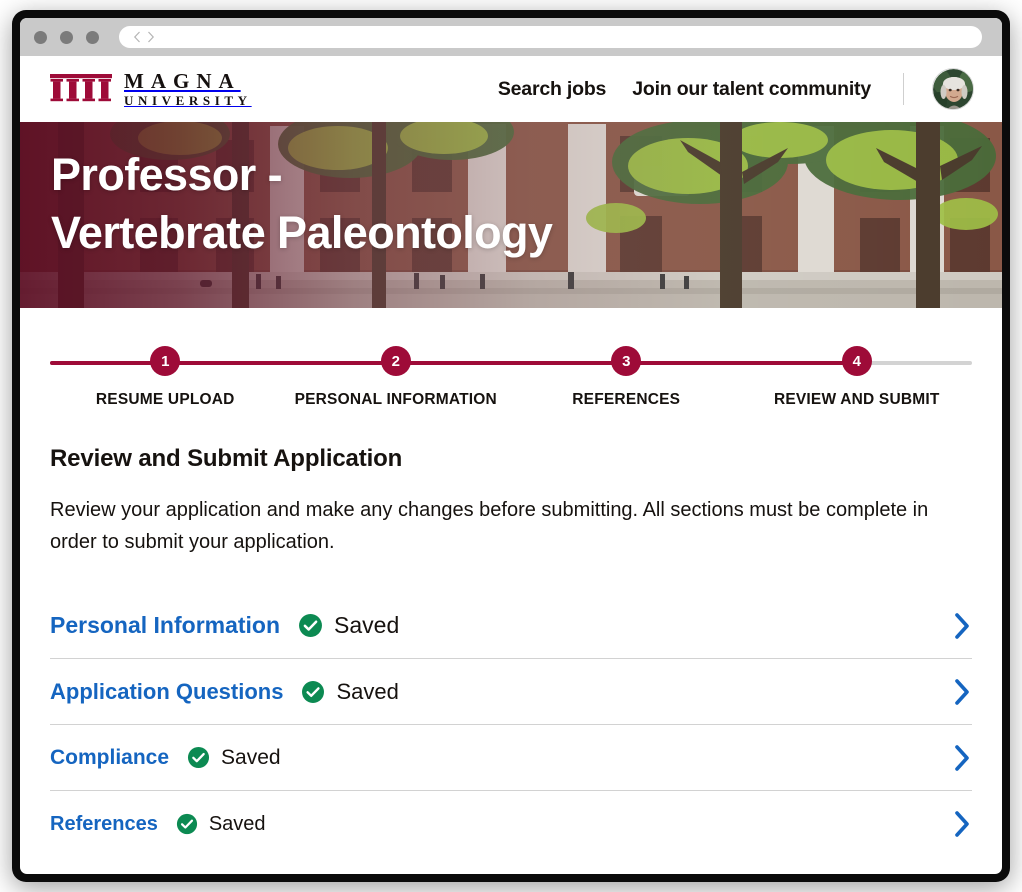 This screenshot has height=892, width=1022. Describe the element at coordinates (302, 203) in the screenshot. I see `page-title: Professor - Vertebrate Paleontology` at that location.